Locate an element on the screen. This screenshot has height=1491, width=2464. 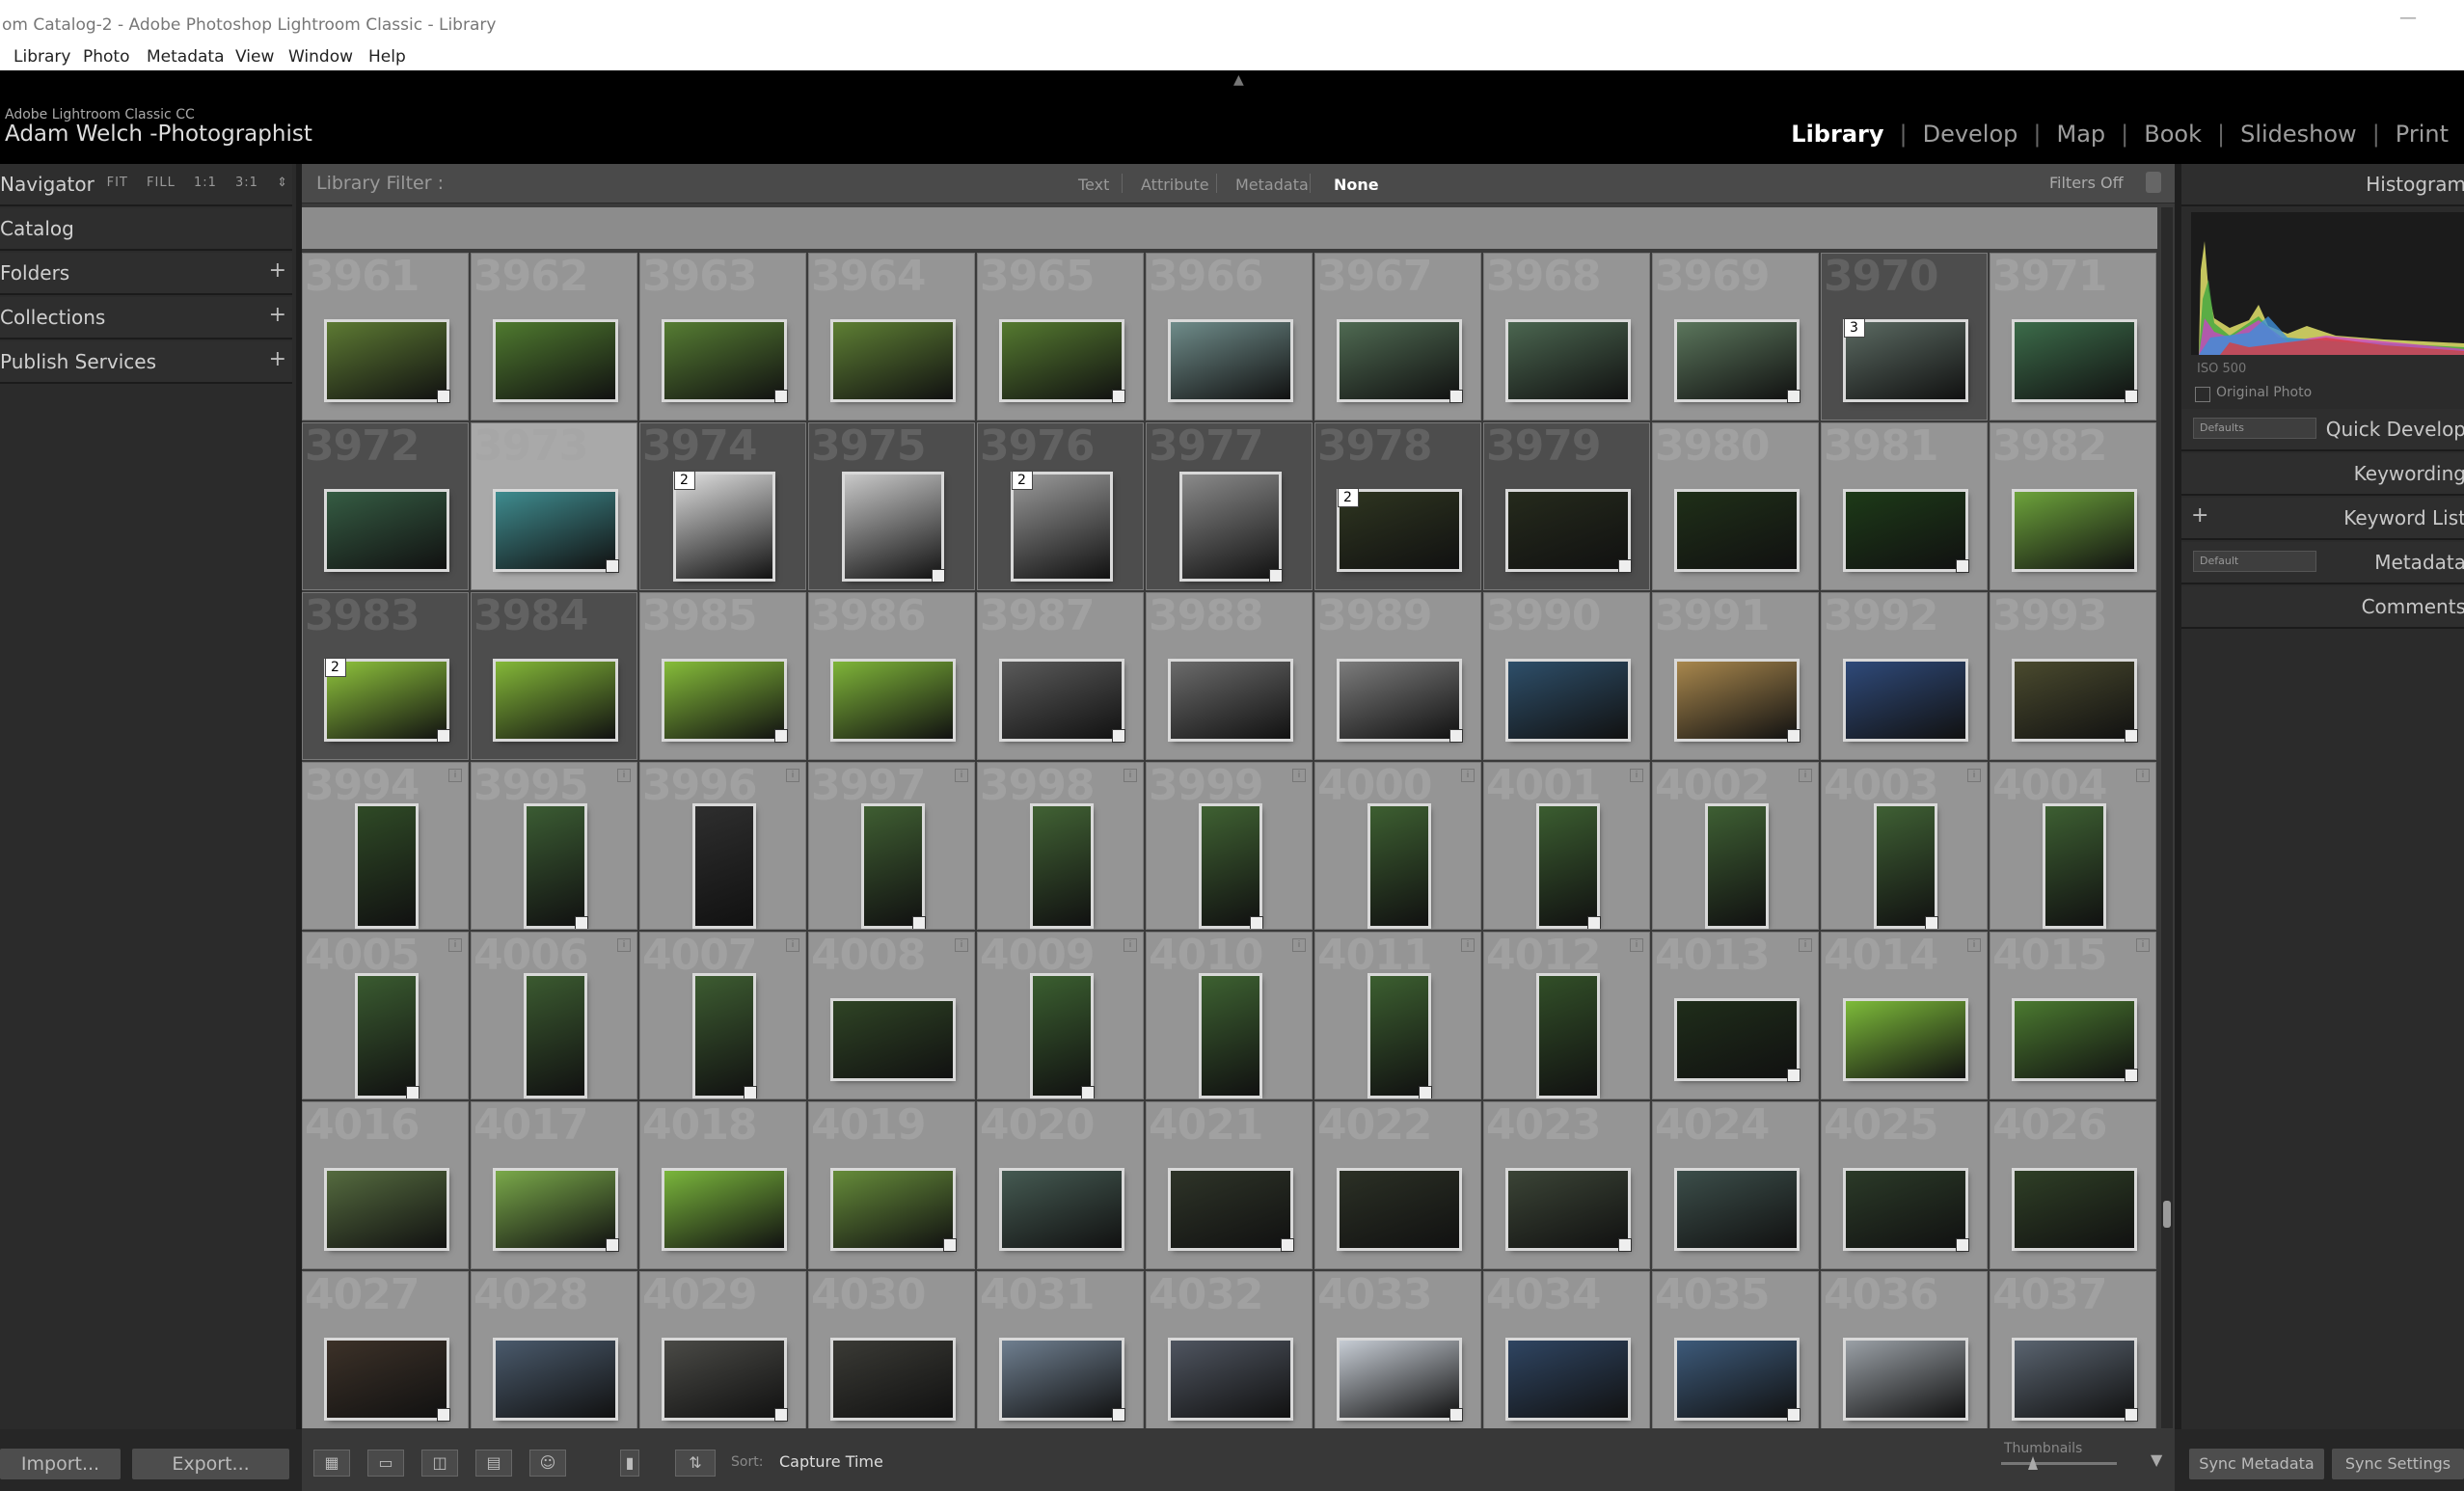
sort-dropdown: Capture Time is located at coordinates (831, 1461).